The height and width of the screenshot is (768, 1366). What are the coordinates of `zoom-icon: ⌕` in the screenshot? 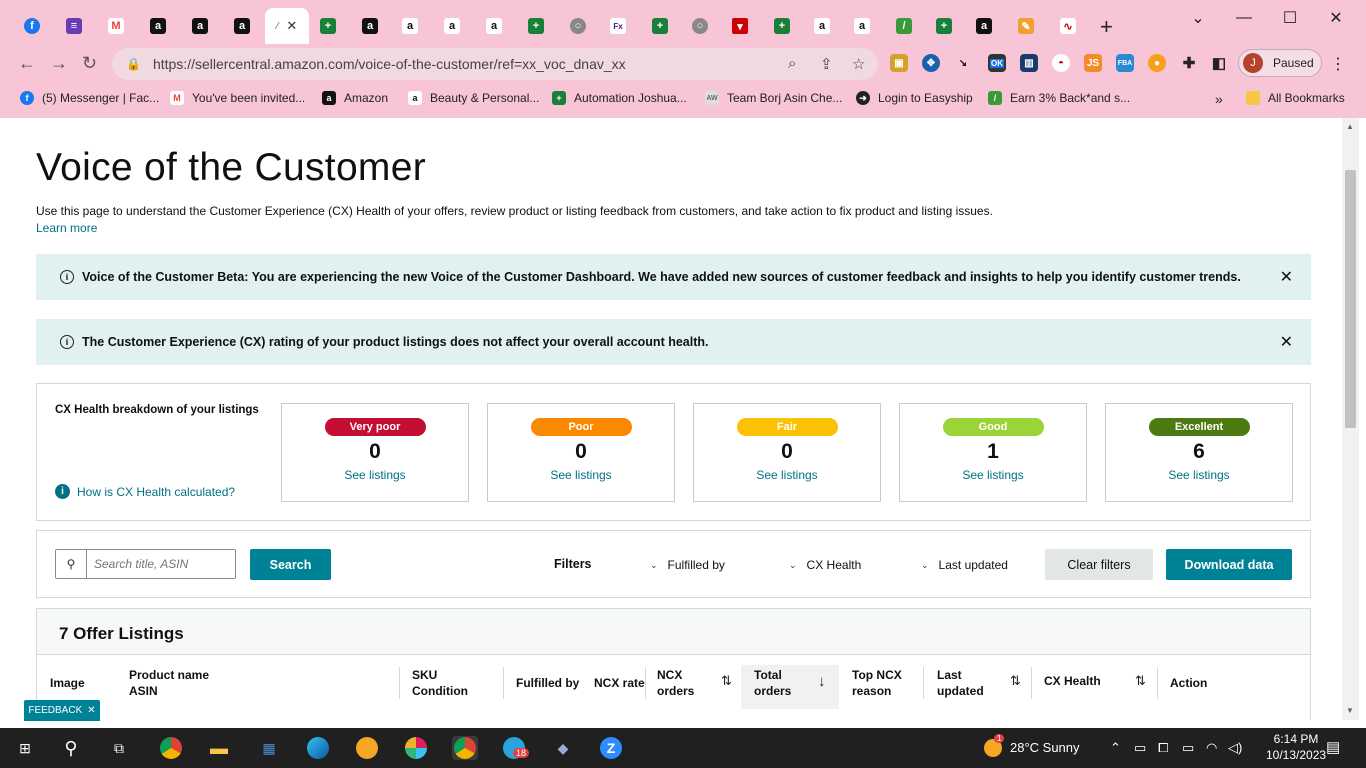 It's located at (792, 63).